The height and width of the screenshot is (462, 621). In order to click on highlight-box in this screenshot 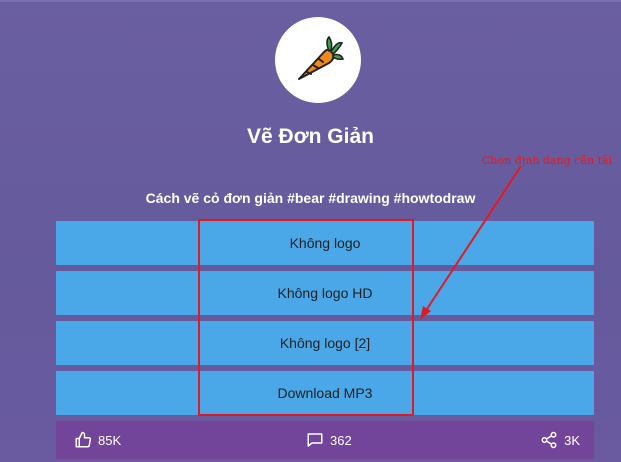, I will do `click(306, 317)`.